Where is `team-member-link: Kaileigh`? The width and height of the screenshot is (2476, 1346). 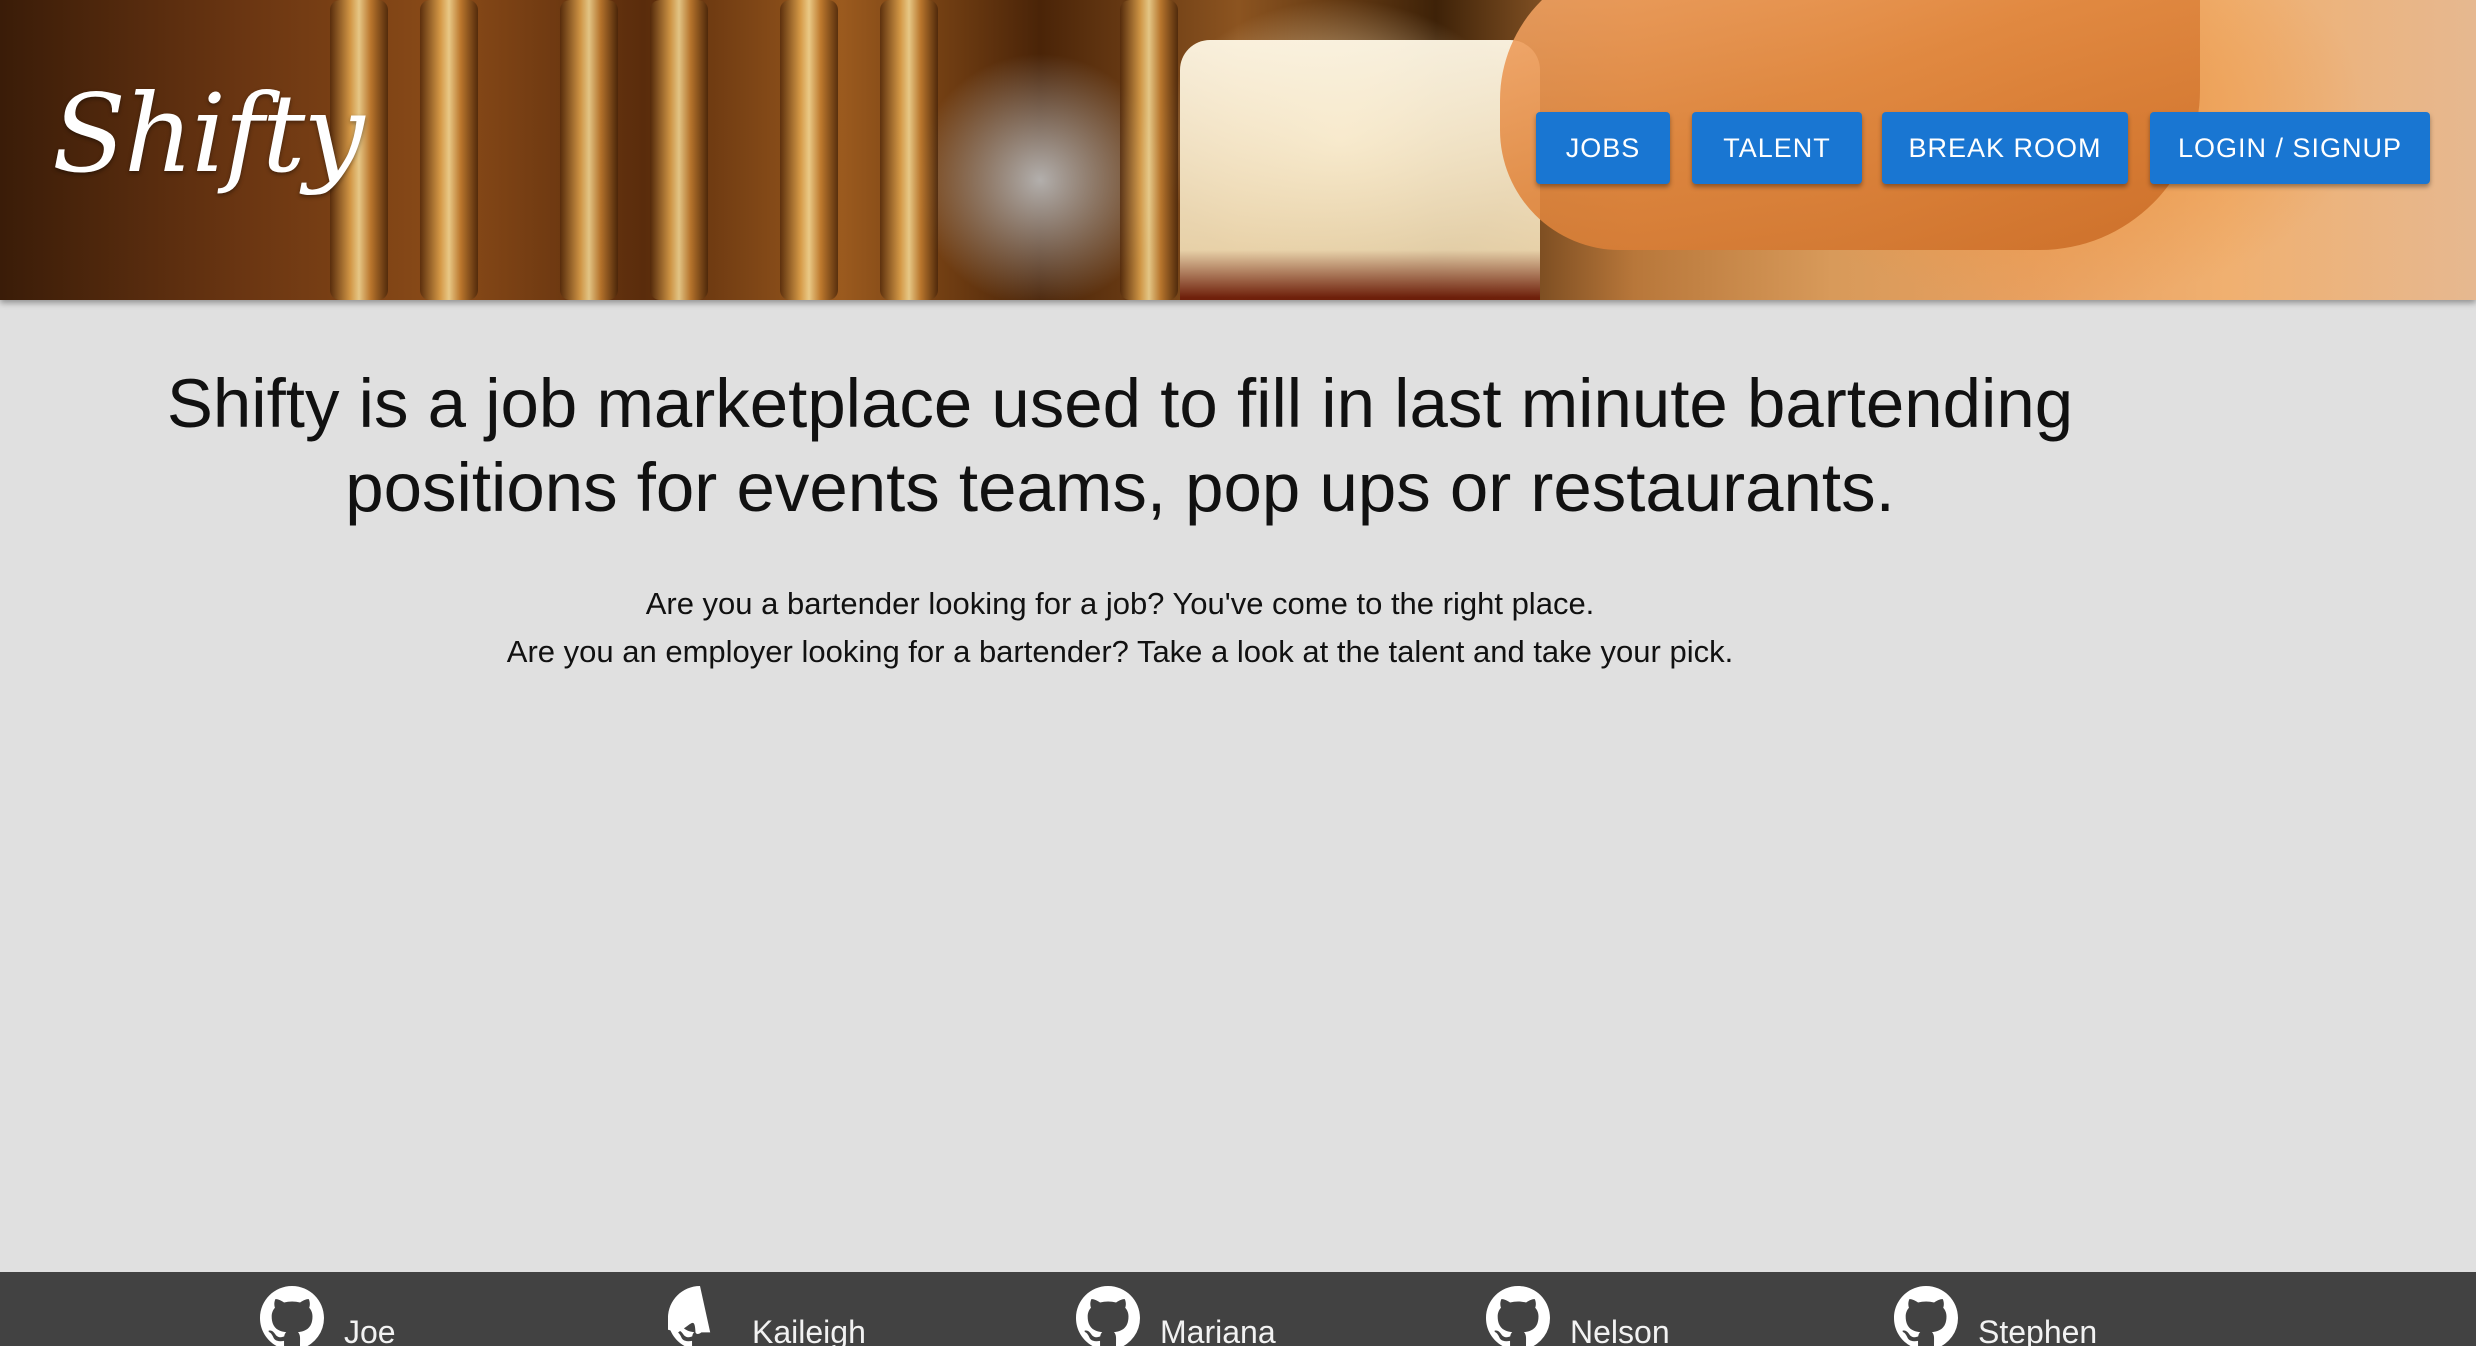 team-member-link: Kaileigh is located at coordinates (767, 1316).